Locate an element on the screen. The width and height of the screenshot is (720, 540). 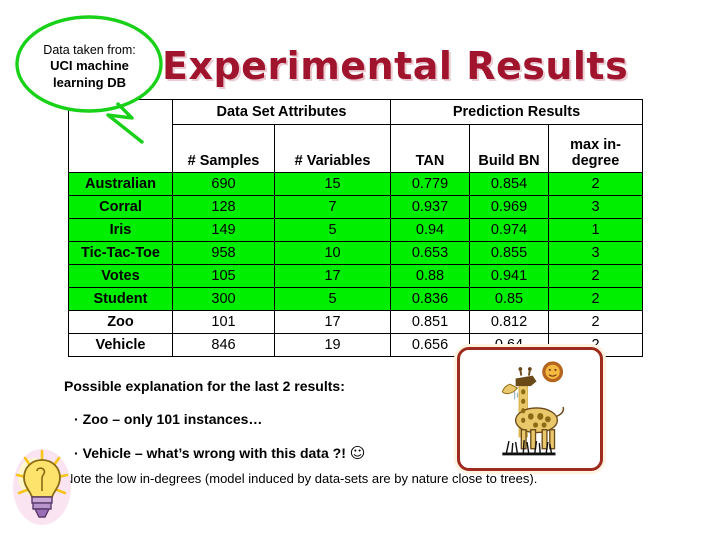
cell-tan: 0.94 is located at coordinates (430, 230).